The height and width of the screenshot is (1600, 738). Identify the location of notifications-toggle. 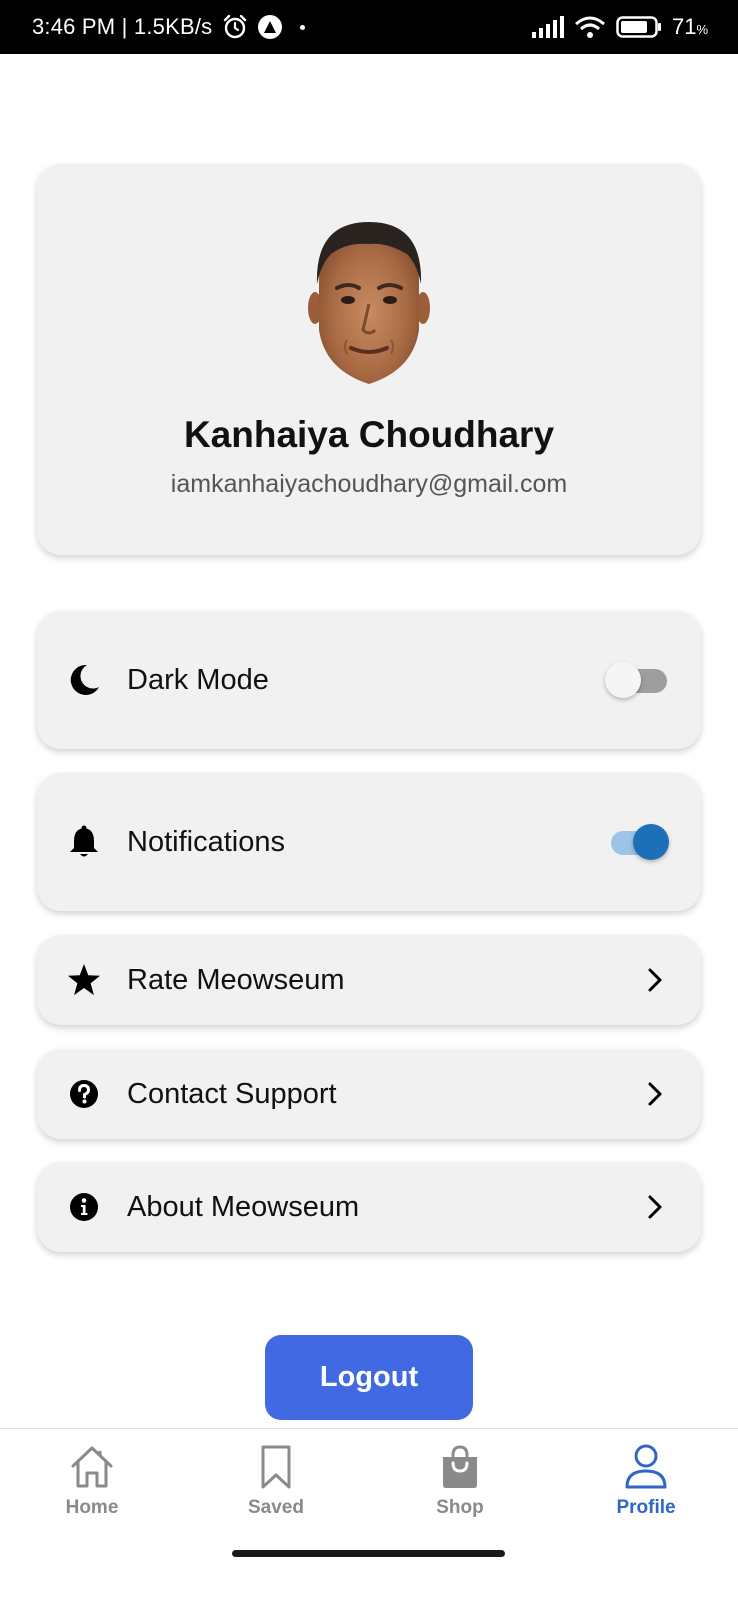
(638, 842).